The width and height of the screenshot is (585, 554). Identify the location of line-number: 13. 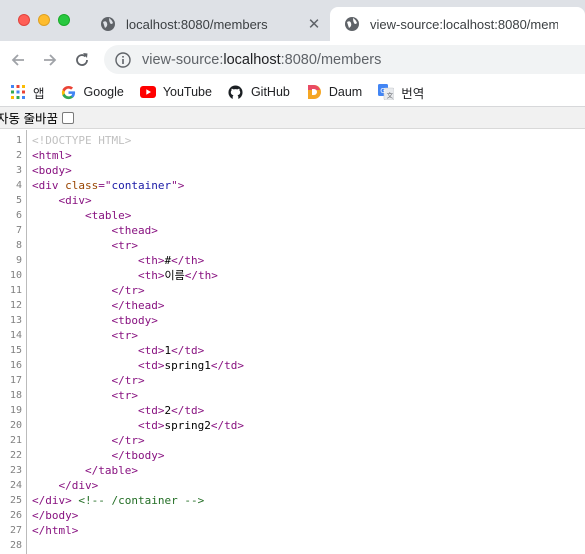
(15, 320).